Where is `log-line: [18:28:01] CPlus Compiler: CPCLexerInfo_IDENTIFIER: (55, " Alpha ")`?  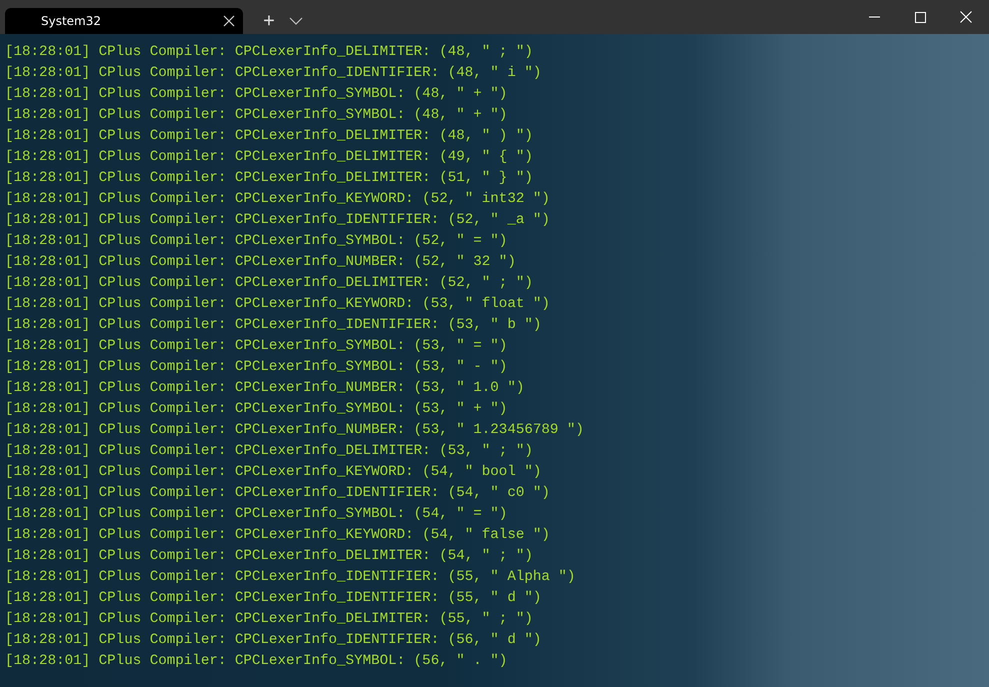
log-line: [18:28:01] CPlus Compiler: CPCLexerInfo_IDENTIFIER: (55, " Alpha ") is located at coordinates (290, 577).